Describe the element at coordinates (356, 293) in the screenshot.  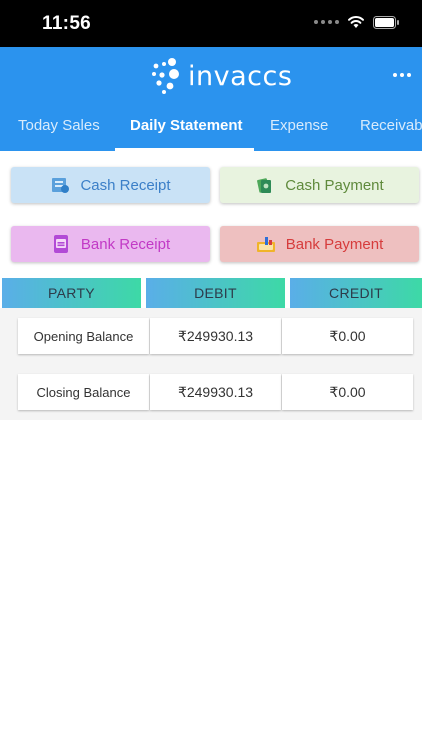
I see `column-header-credit: CREDIT` at that location.